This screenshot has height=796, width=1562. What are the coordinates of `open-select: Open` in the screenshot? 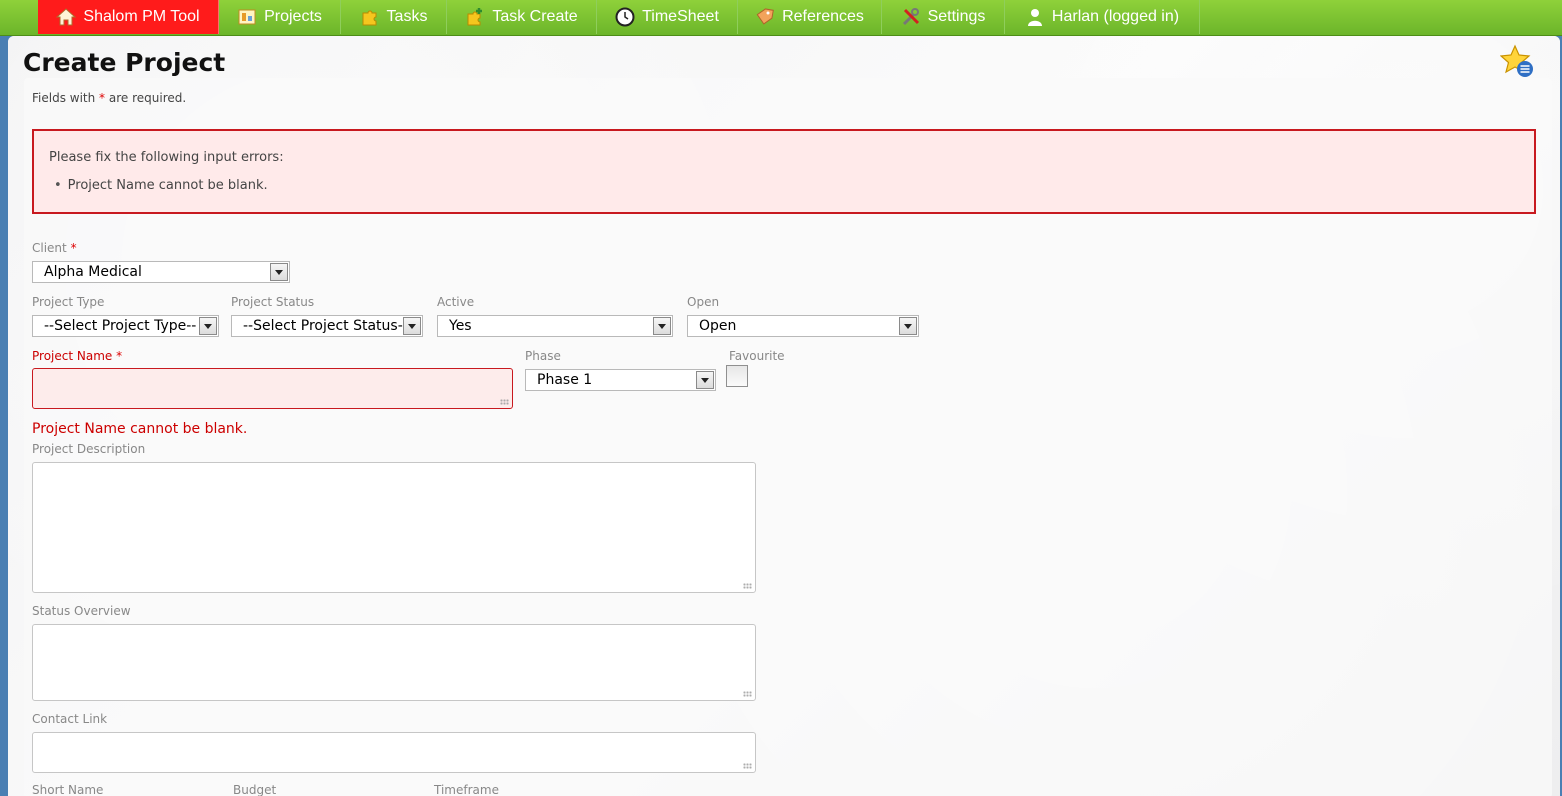 It's located at (803, 326).